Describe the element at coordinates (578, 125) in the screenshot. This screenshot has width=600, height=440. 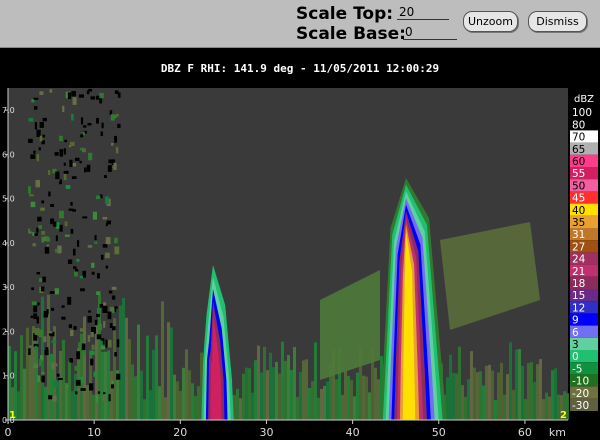
I see `colorbar-label: 80` at that location.